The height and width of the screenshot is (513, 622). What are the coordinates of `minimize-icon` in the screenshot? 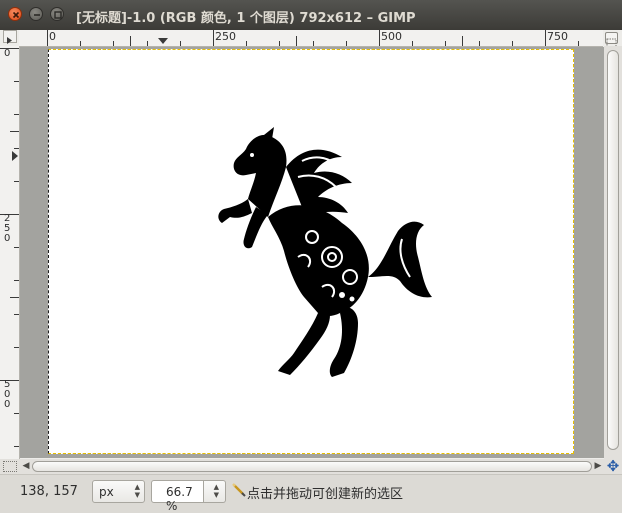 It's located at (37, 15).